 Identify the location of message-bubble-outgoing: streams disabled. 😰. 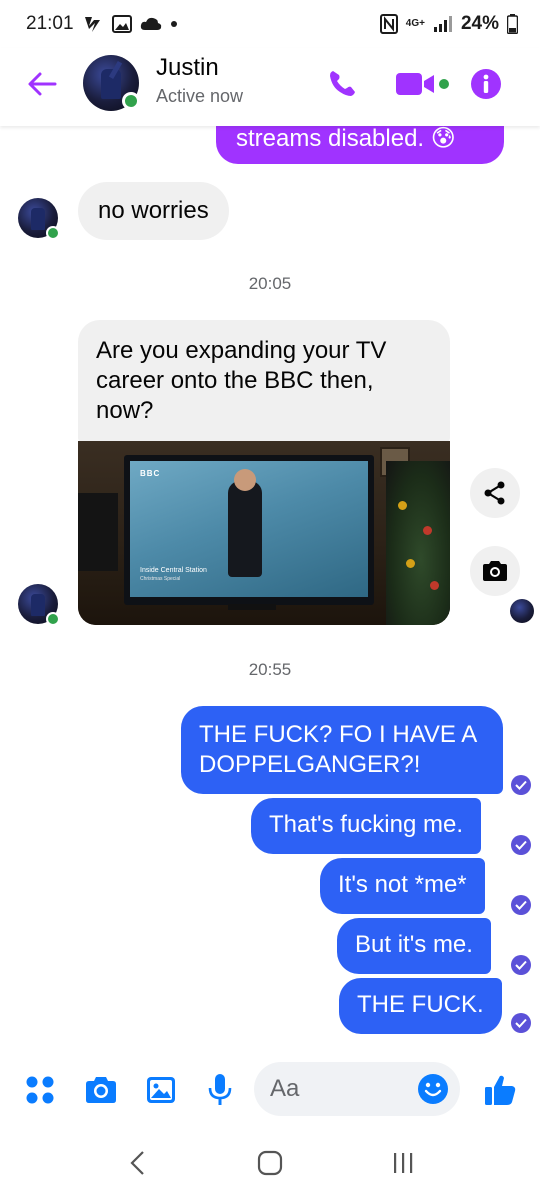
(360, 145).